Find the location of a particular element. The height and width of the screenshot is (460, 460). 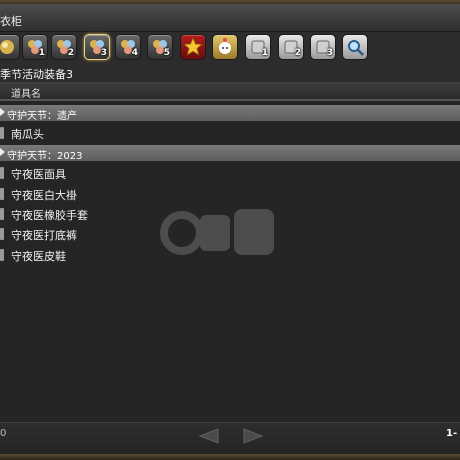

watermark-logo is located at coordinates (217, 232).